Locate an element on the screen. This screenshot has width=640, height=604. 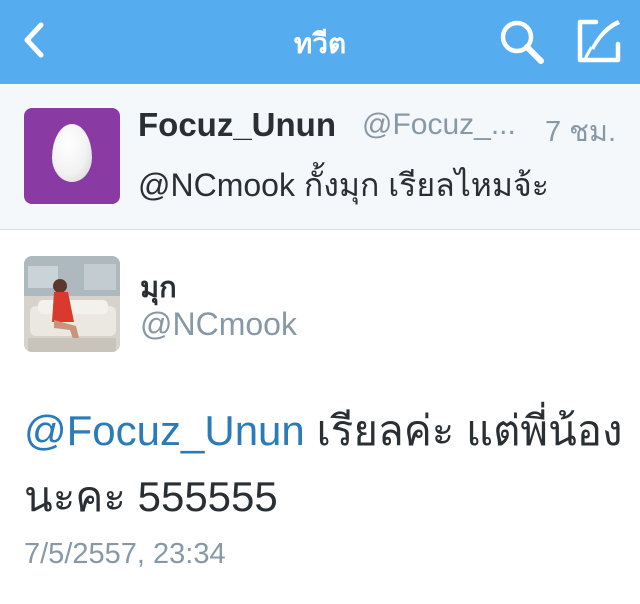
compose-tweet-button is located at coordinates (599, 41).